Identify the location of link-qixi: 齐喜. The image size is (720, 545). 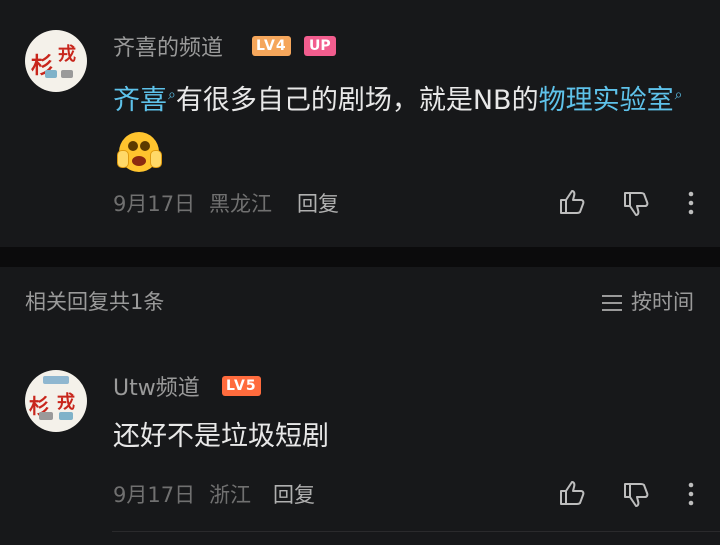
(140, 100).